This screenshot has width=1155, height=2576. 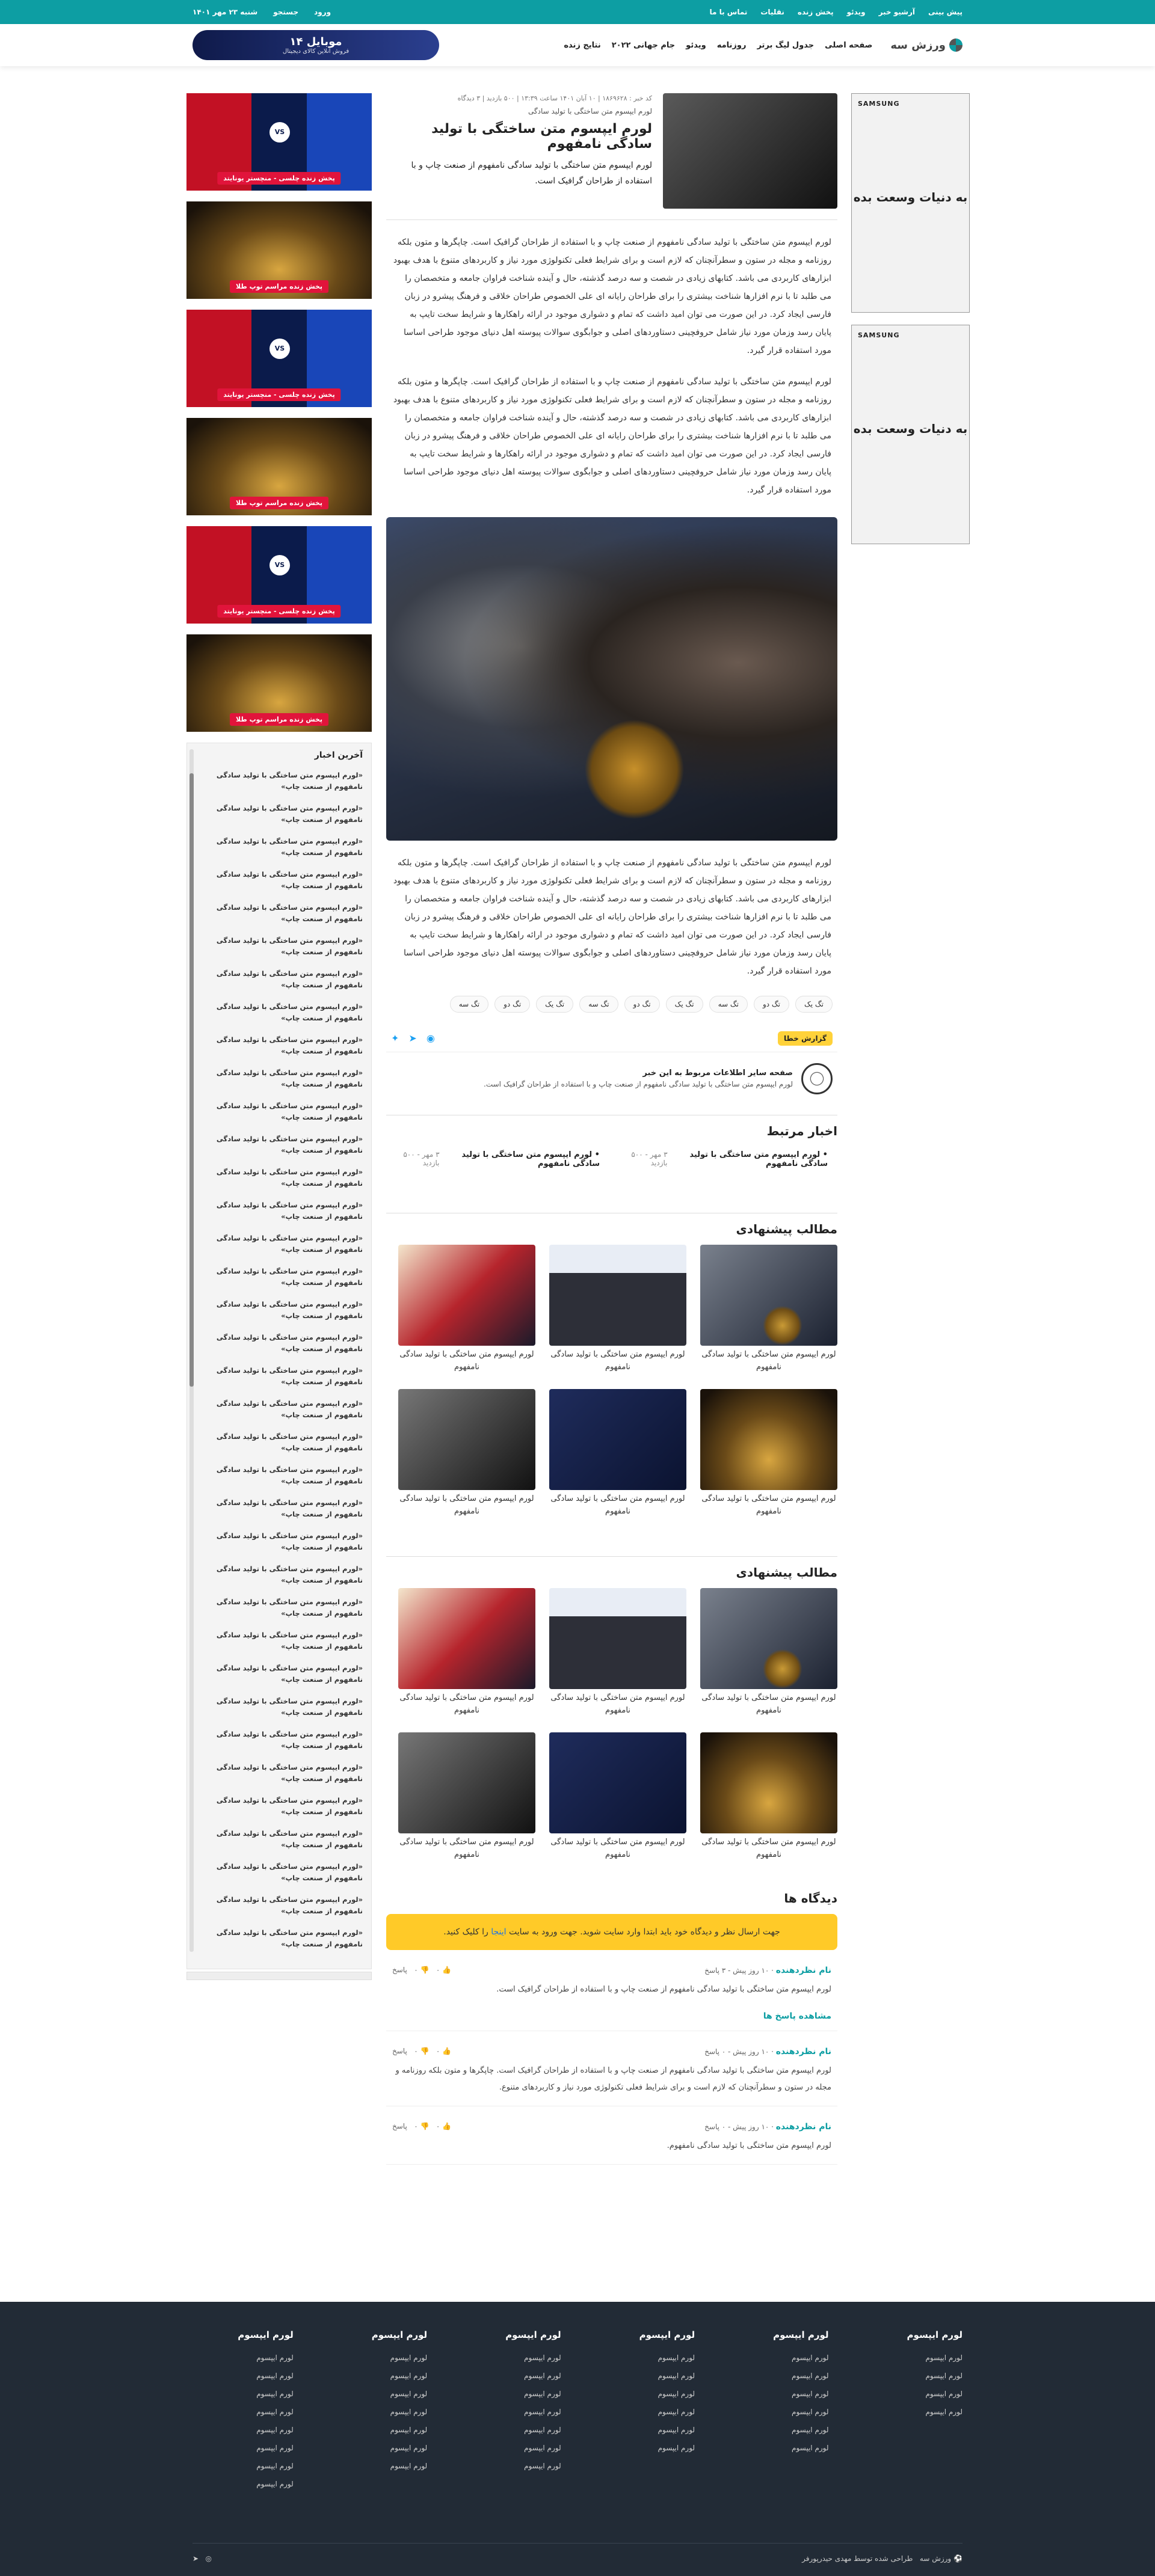 I want to click on topbar-link: پخش زنده, so click(x=816, y=12).